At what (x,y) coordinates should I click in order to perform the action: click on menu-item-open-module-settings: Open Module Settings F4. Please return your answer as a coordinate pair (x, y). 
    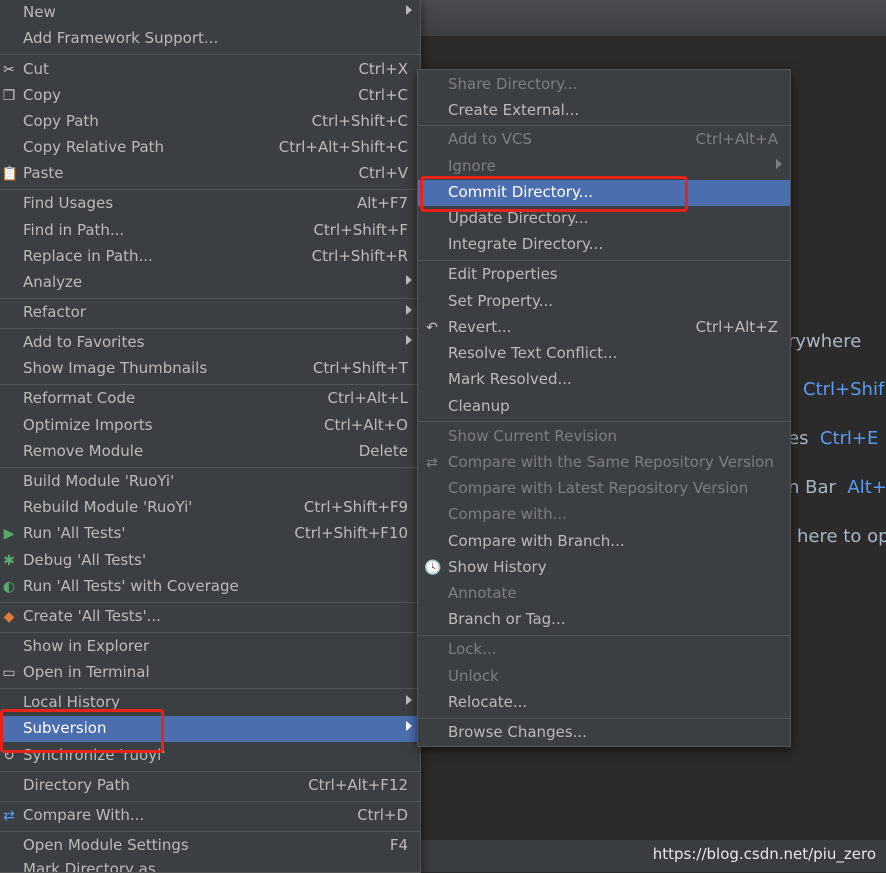
    Looking at the image, I should click on (210, 846).